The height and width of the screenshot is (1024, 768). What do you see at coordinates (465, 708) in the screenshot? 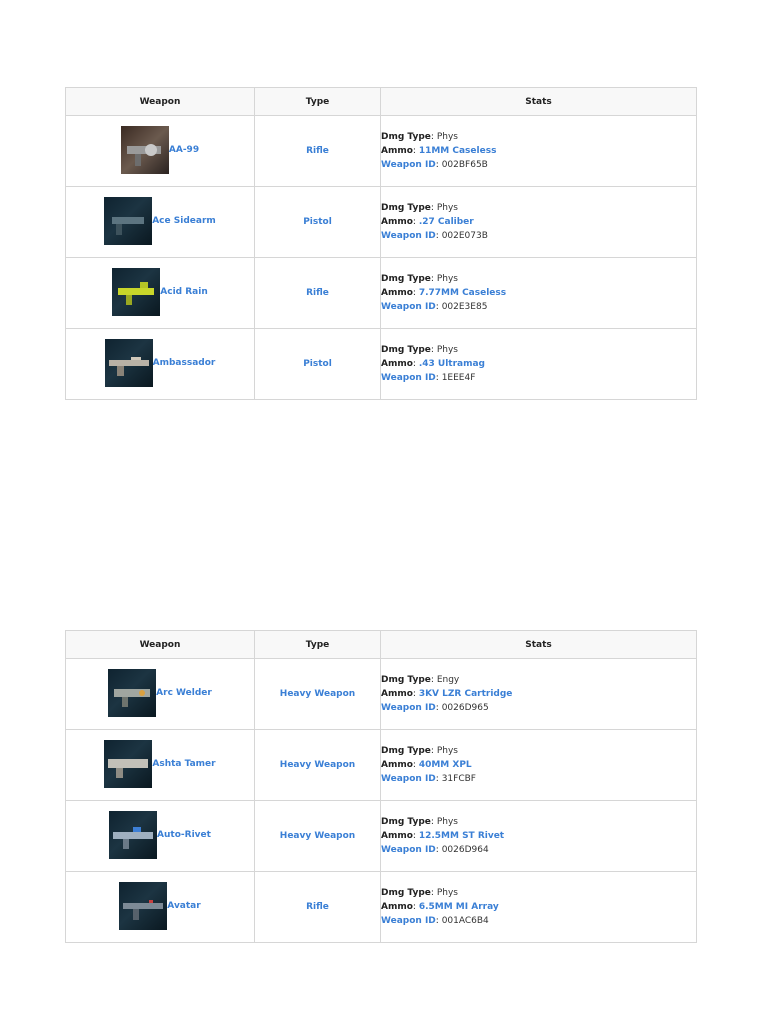
I see `weapon-id-value: 0026D965` at bounding box center [465, 708].